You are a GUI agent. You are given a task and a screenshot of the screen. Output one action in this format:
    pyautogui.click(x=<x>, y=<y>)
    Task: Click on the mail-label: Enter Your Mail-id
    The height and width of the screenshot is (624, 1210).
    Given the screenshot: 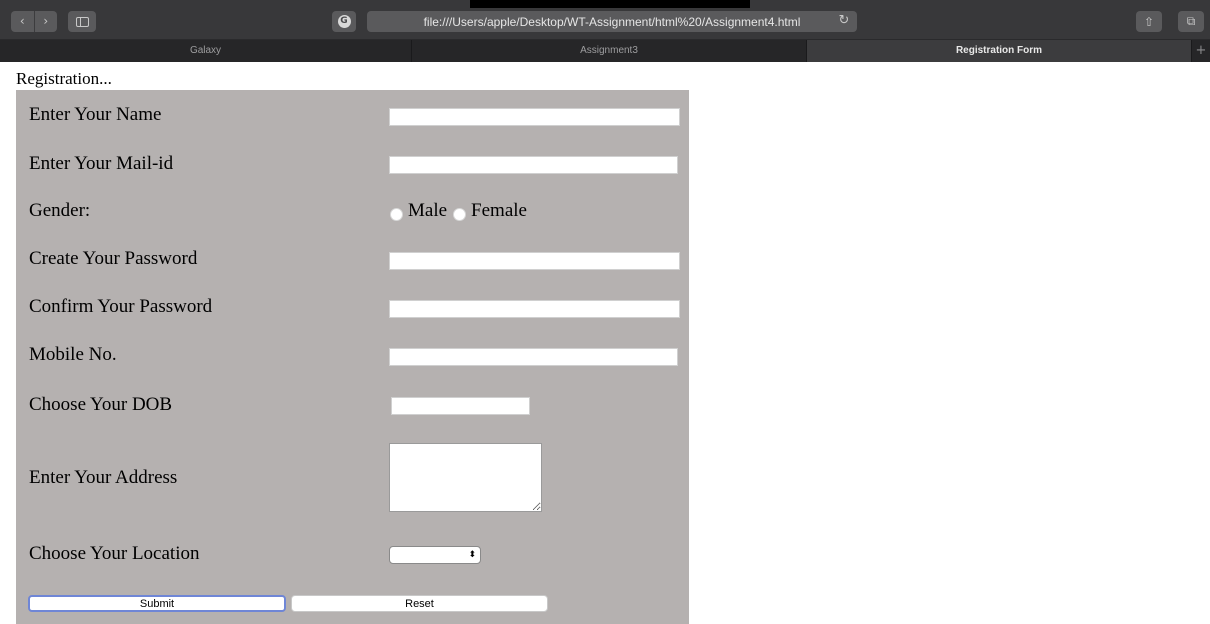 What is the action you would take?
    pyautogui.click(x=101, y=163)
    